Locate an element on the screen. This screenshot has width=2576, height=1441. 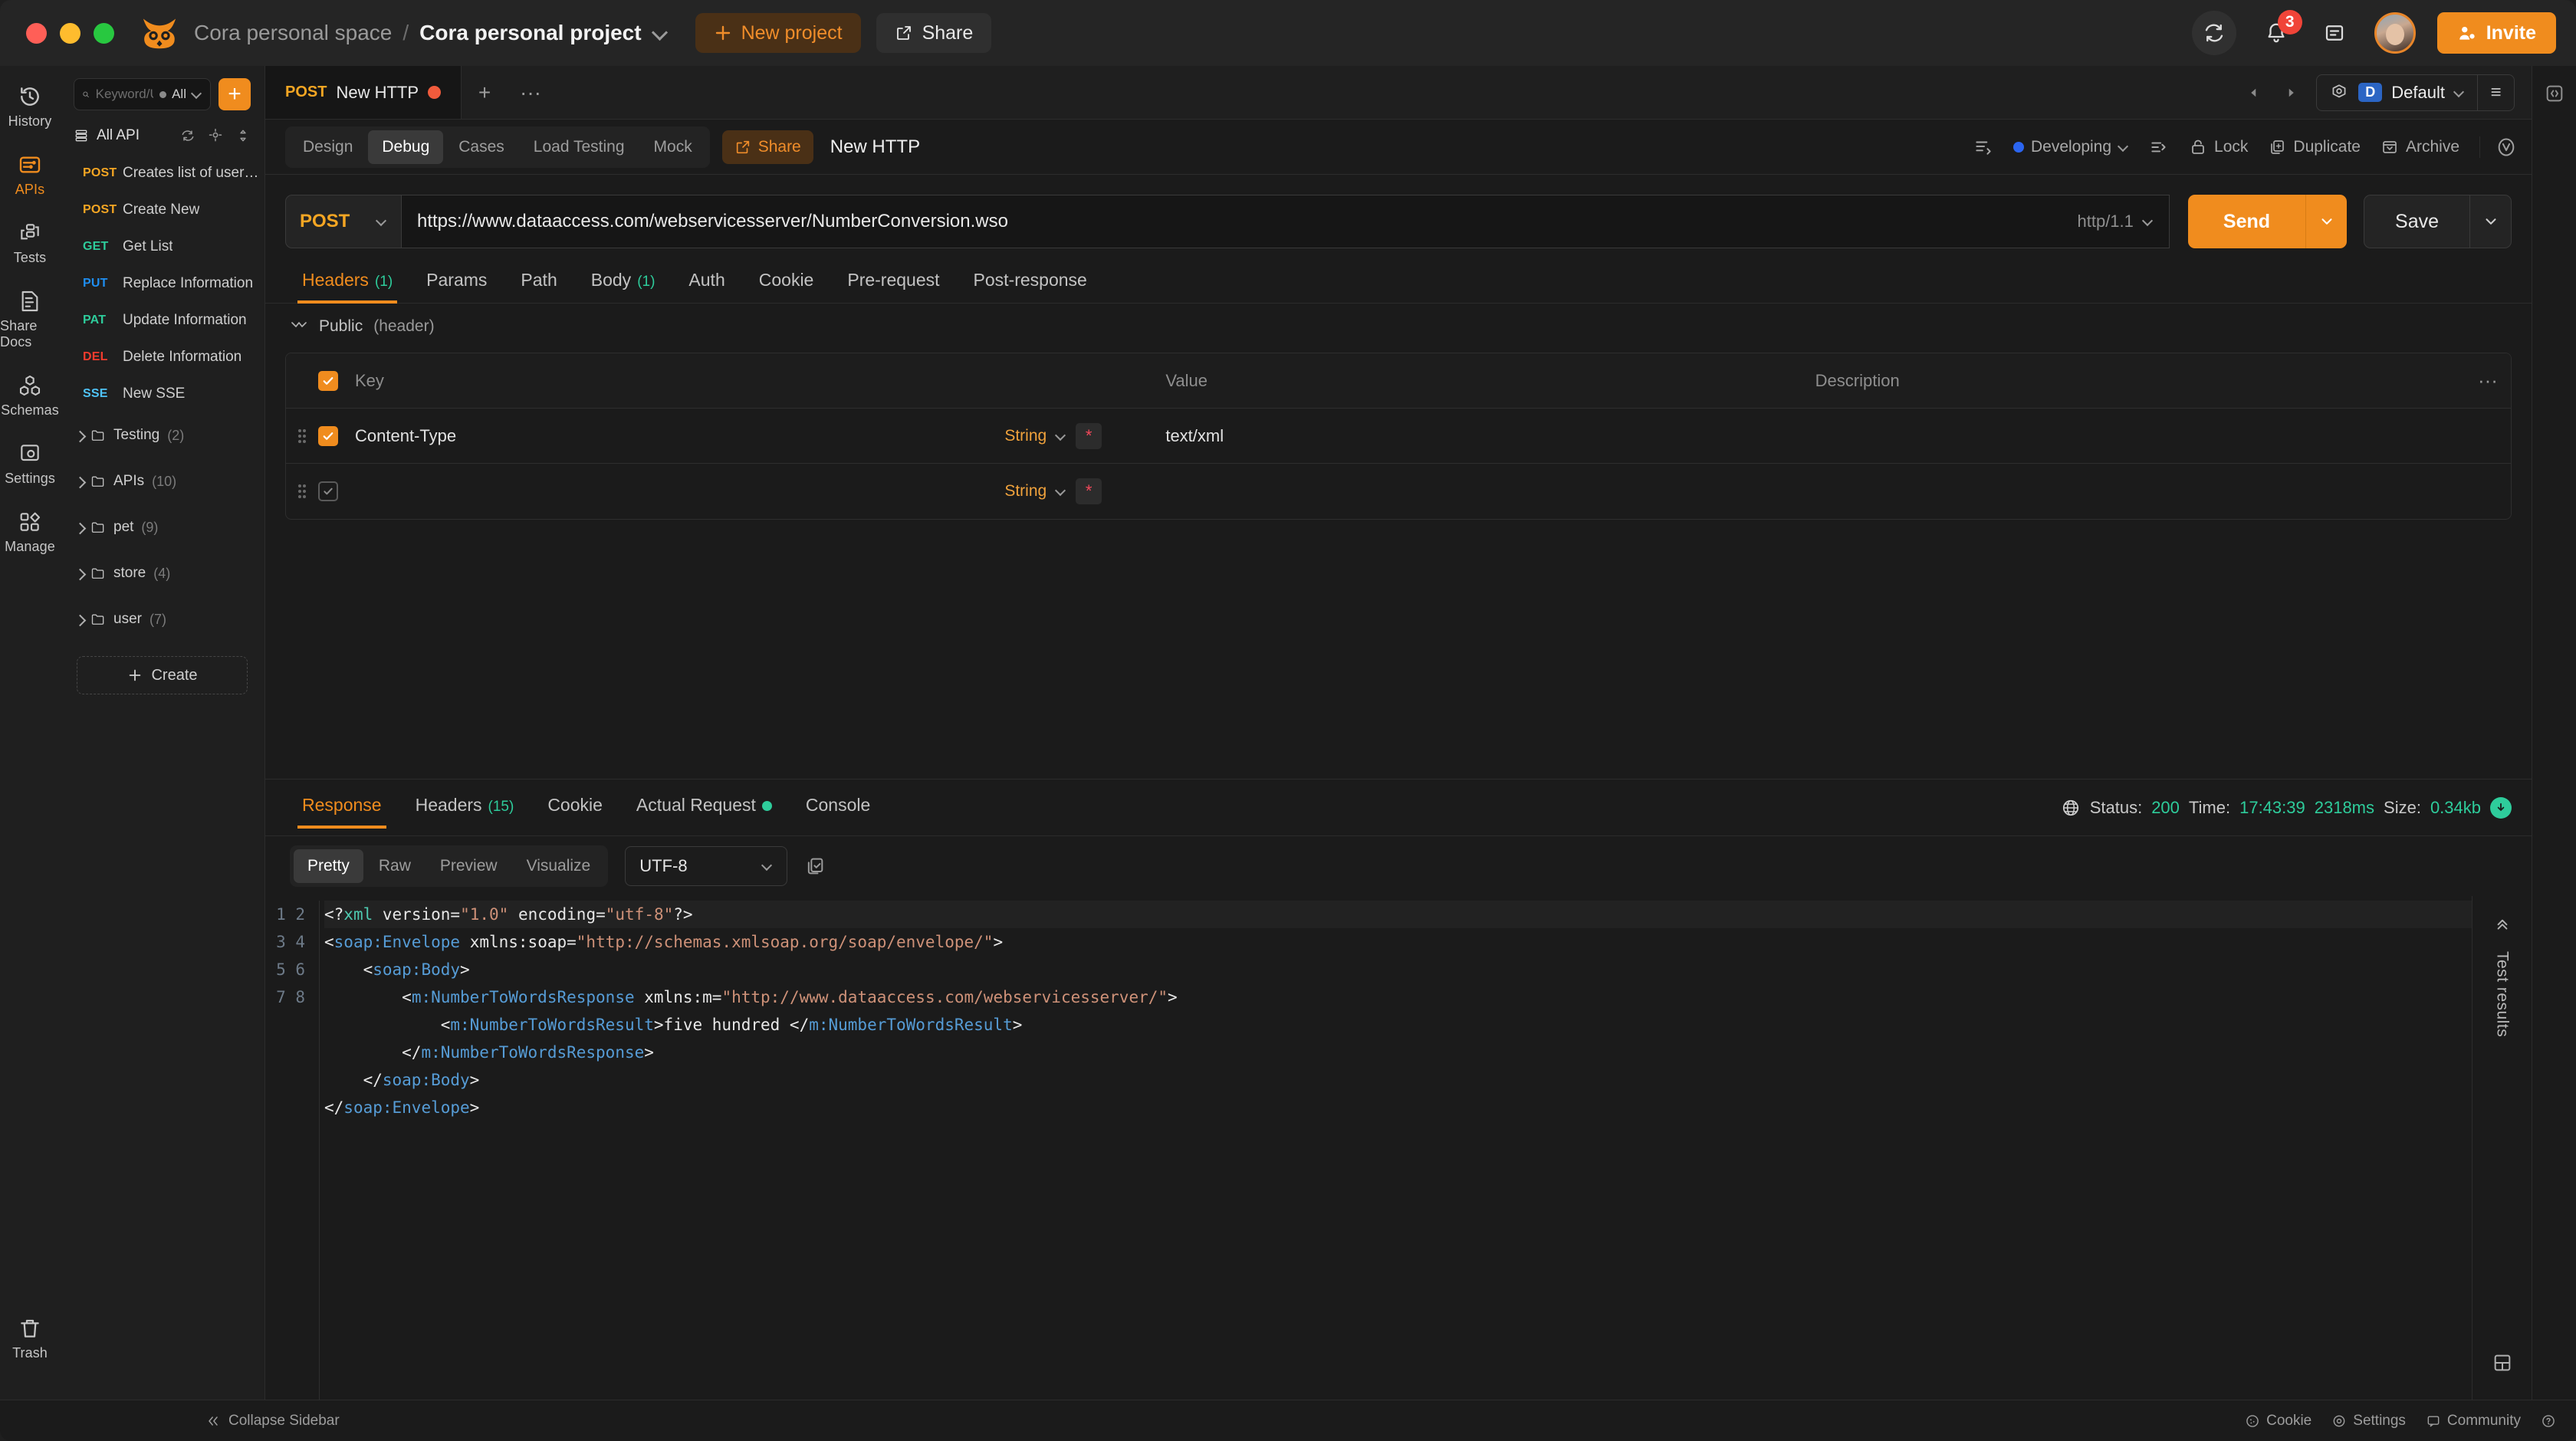
user-avatar is located at coordinates (2395, 33).